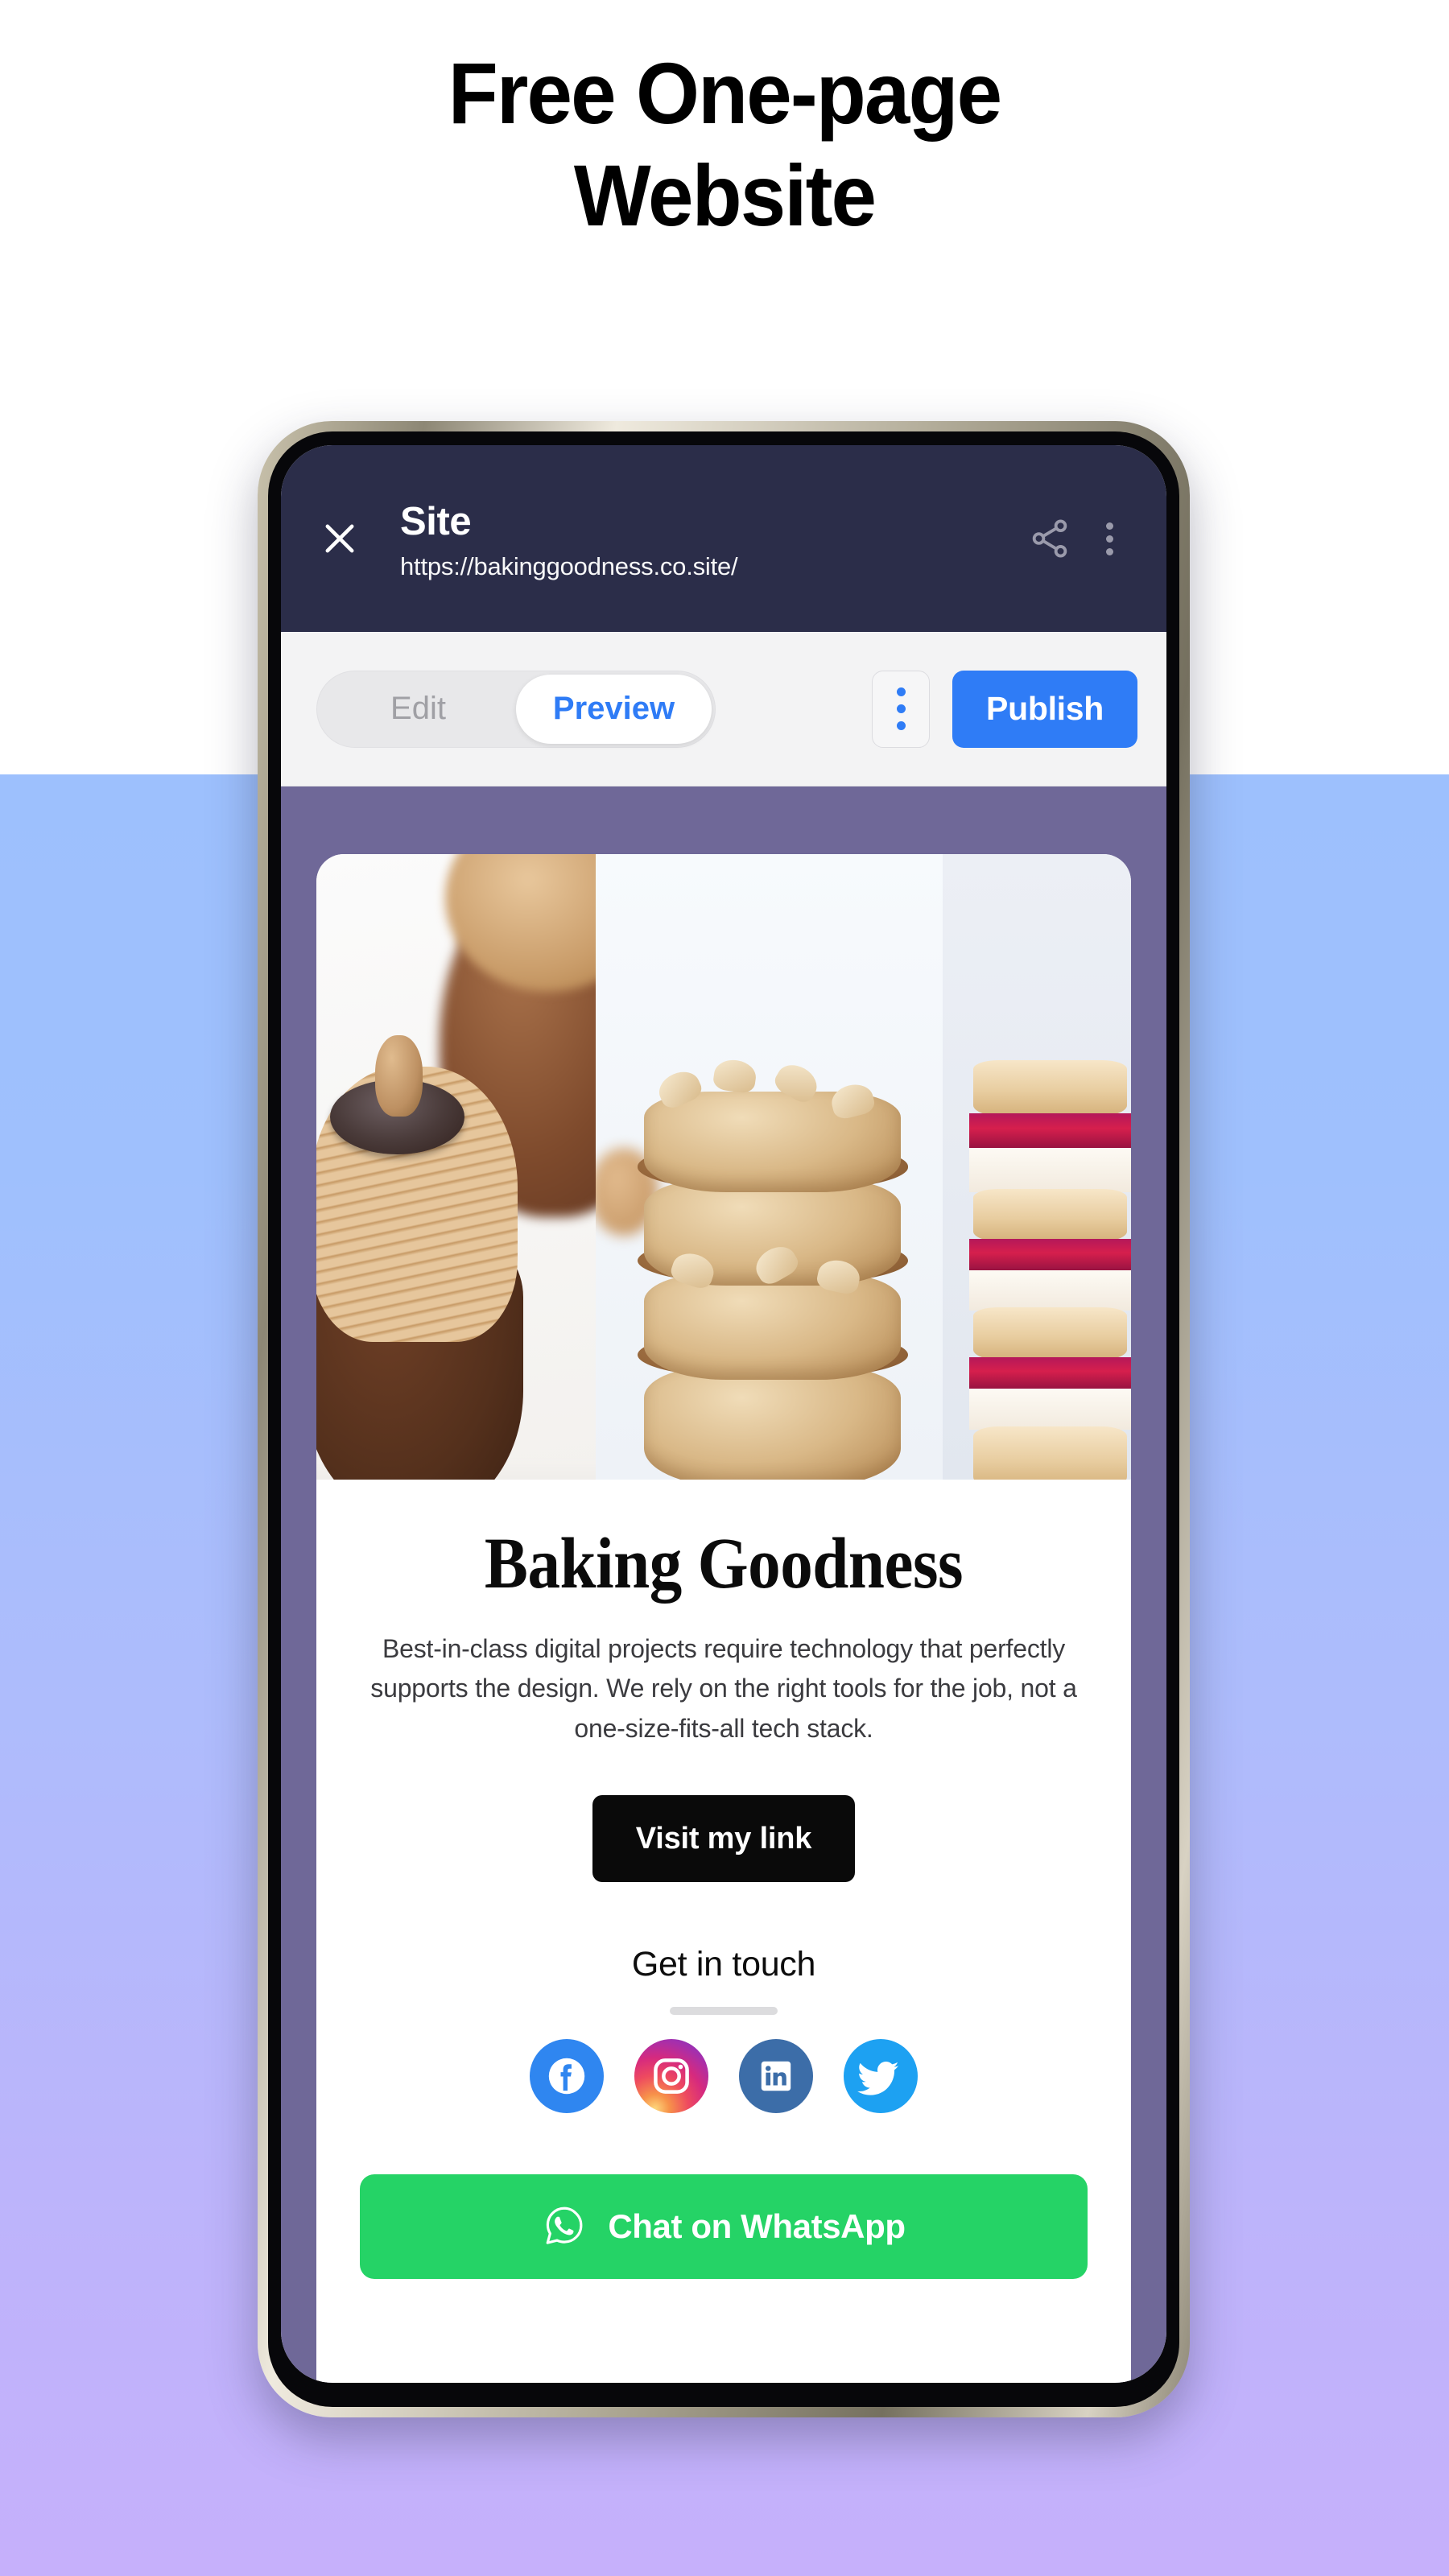 The width and height of the screenshot is (1449, 2576). Describe the element at coordinates (724, 1564) in the screenshot. I see `brand-title: Baking Goodness` at that location.